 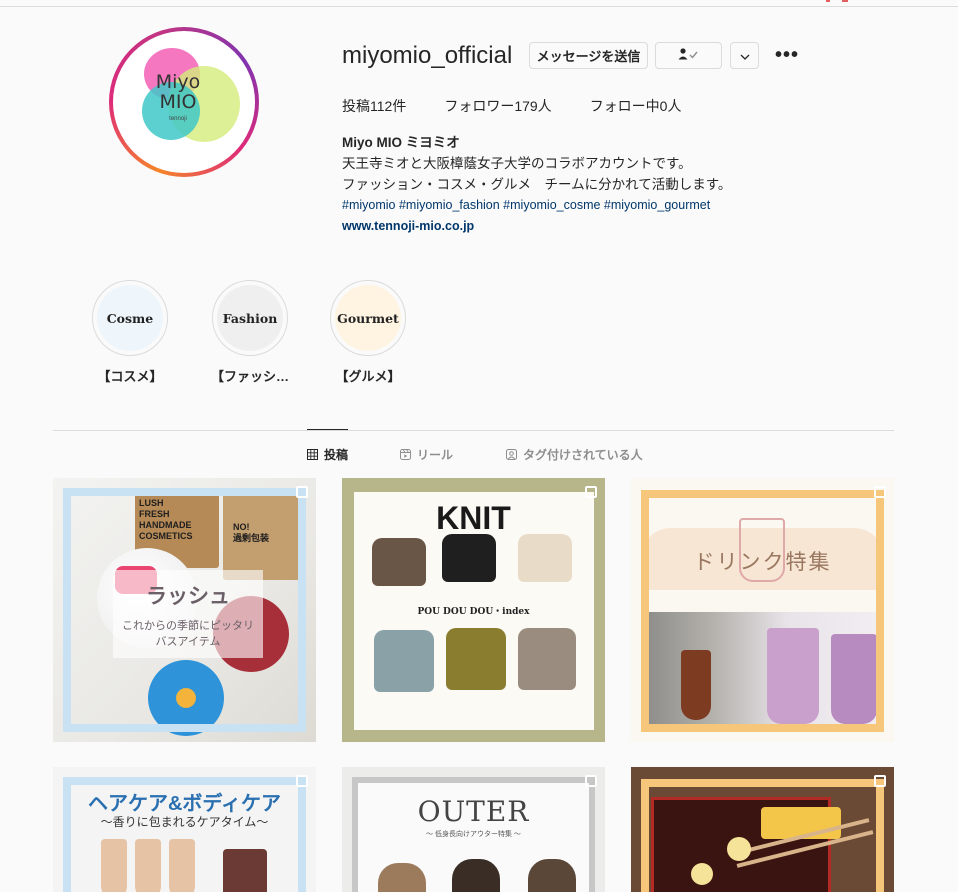 What do you see at coordinates (327, 429) in the screenshot?
I see `active-tab-indicator` at bounding box center [327, 429].